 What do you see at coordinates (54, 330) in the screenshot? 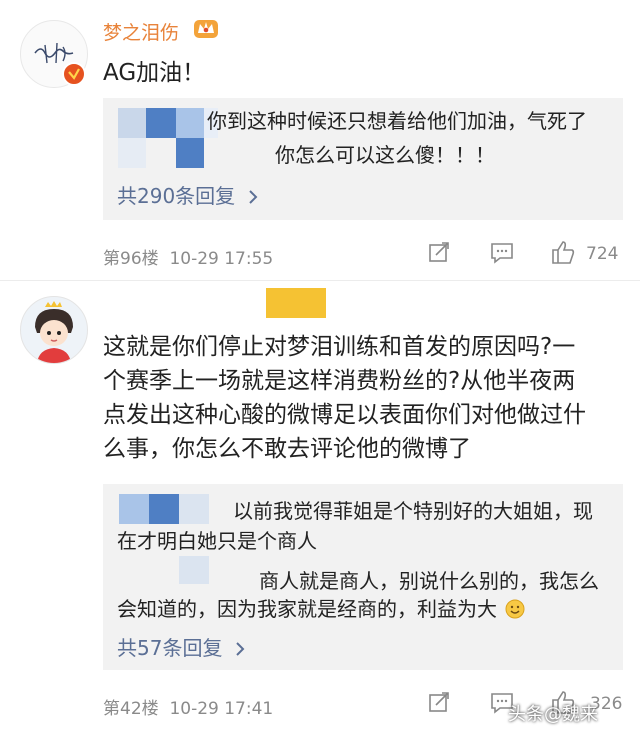
I see `user-avatar` at bounding box center [54, 330].